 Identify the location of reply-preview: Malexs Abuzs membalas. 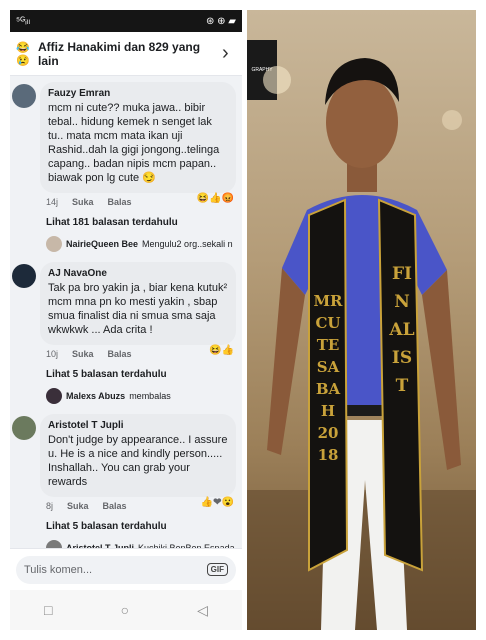
(141, 396).